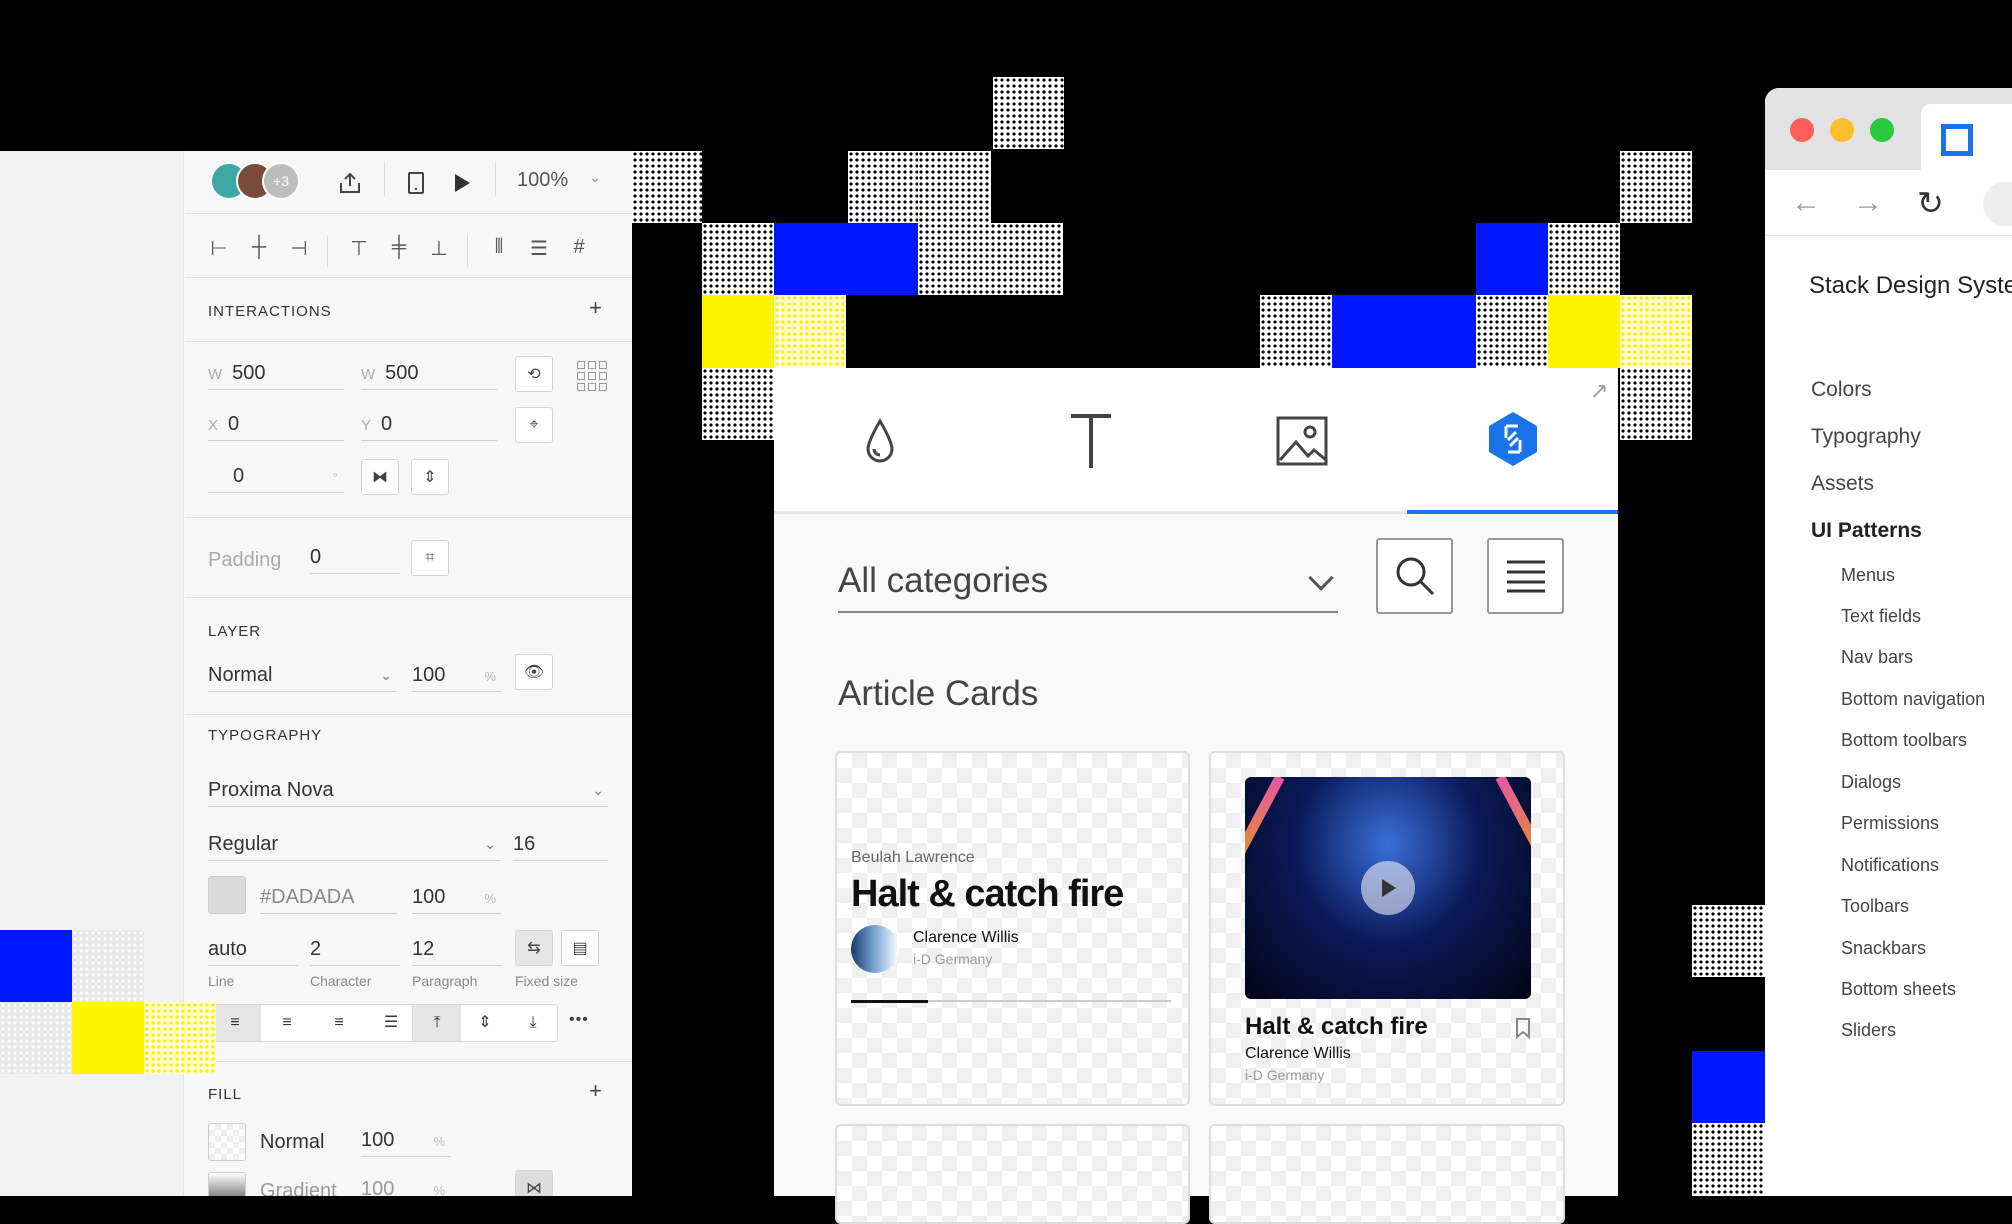  I want to click on fill-opacity-field: 100%, so click(406, 1140).